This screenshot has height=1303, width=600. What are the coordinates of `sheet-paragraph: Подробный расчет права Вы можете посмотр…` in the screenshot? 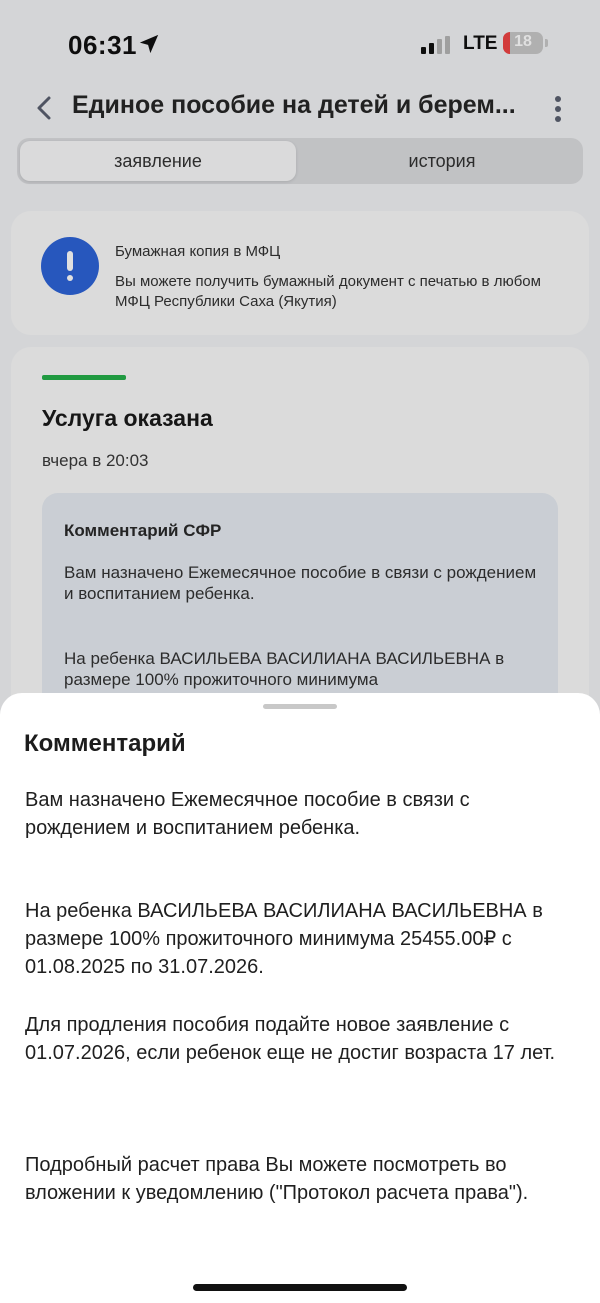 It's located at (277, 1179).